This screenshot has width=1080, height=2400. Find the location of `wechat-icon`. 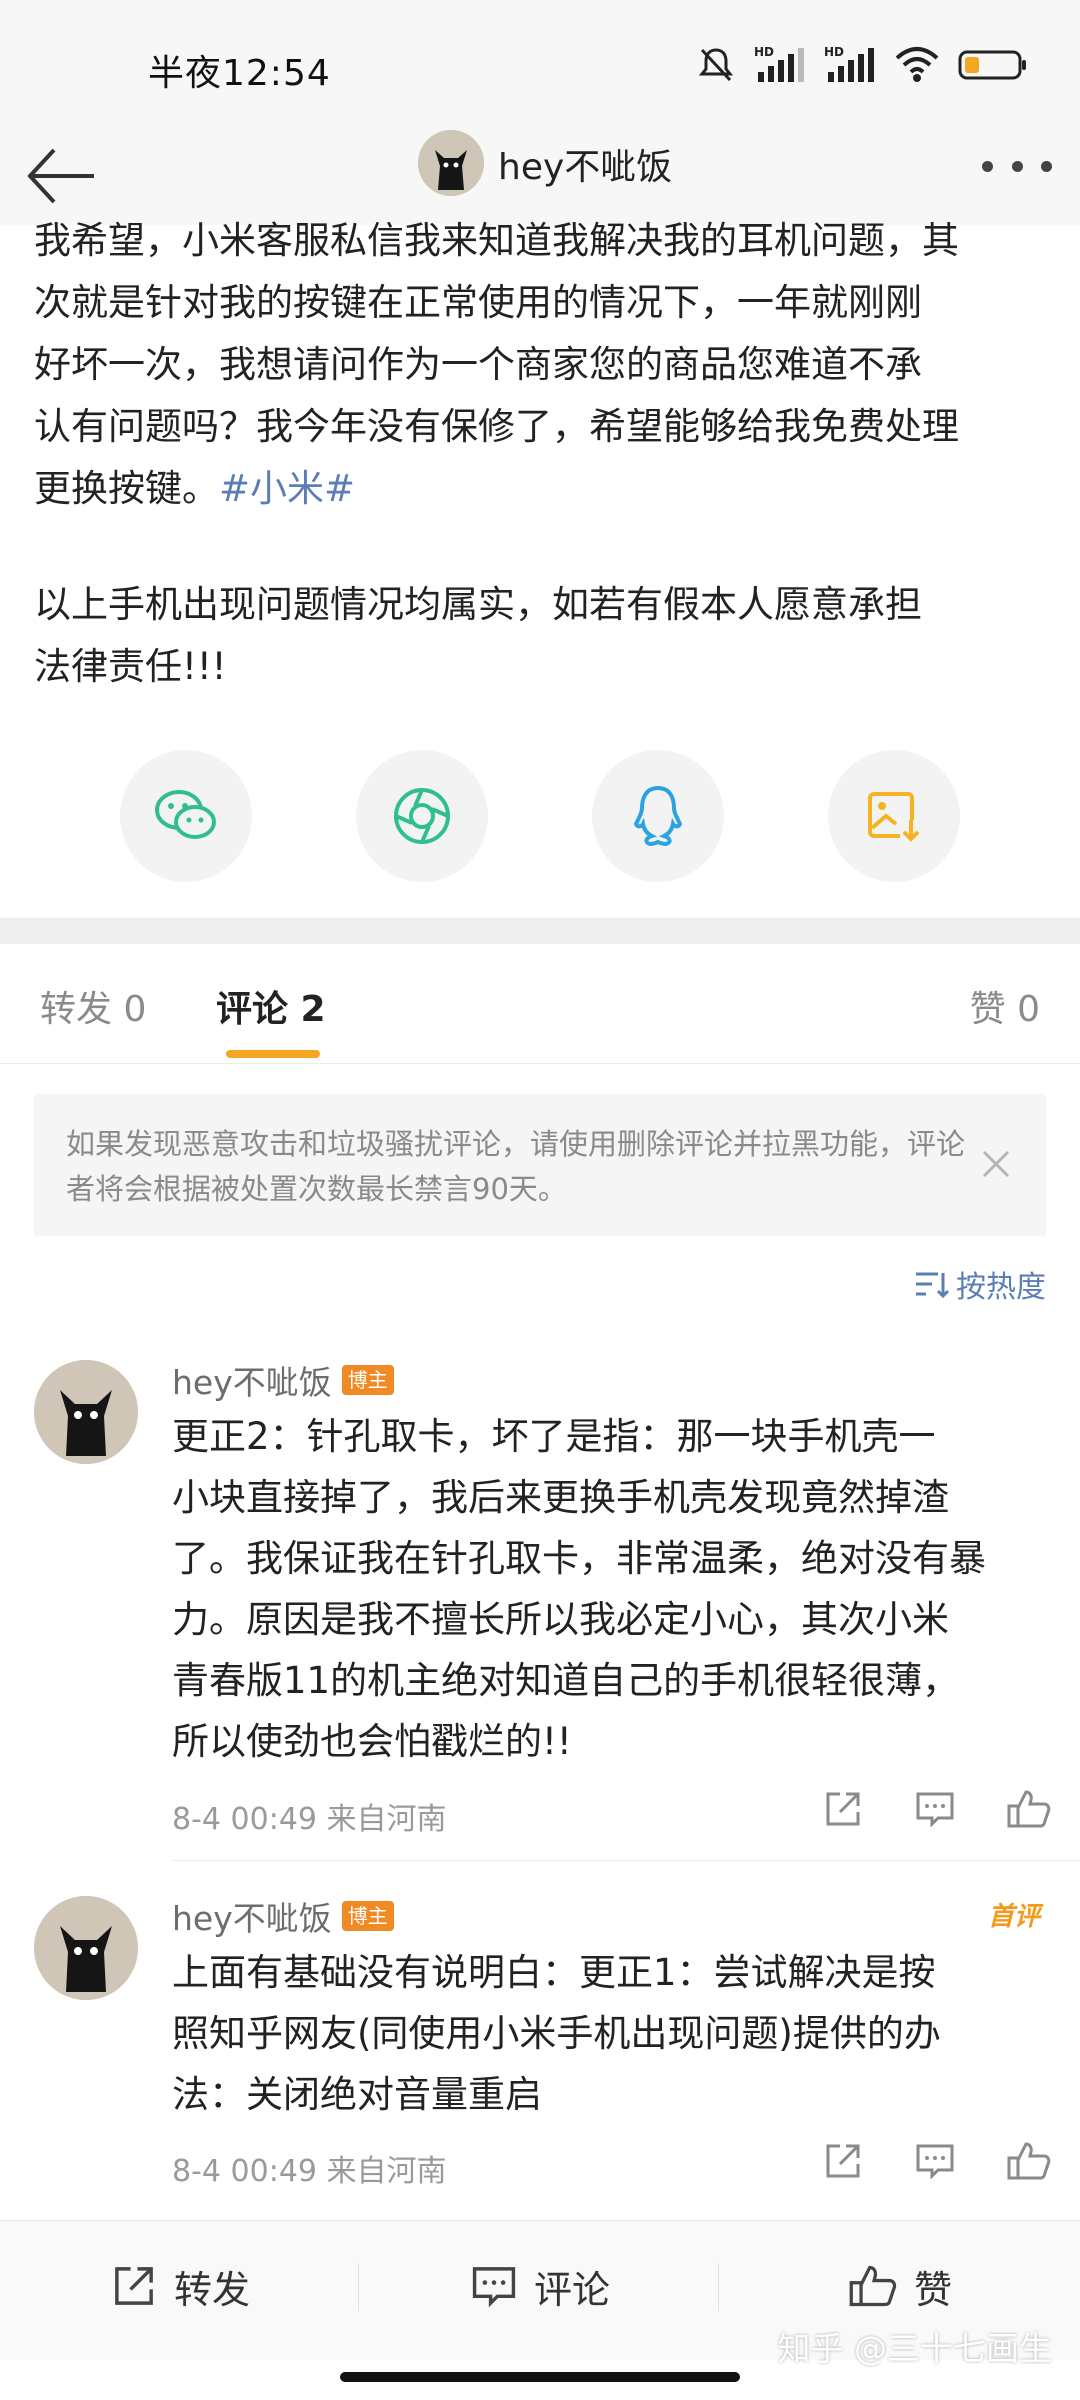

wechat-icon is located at coordinates (185, 814).